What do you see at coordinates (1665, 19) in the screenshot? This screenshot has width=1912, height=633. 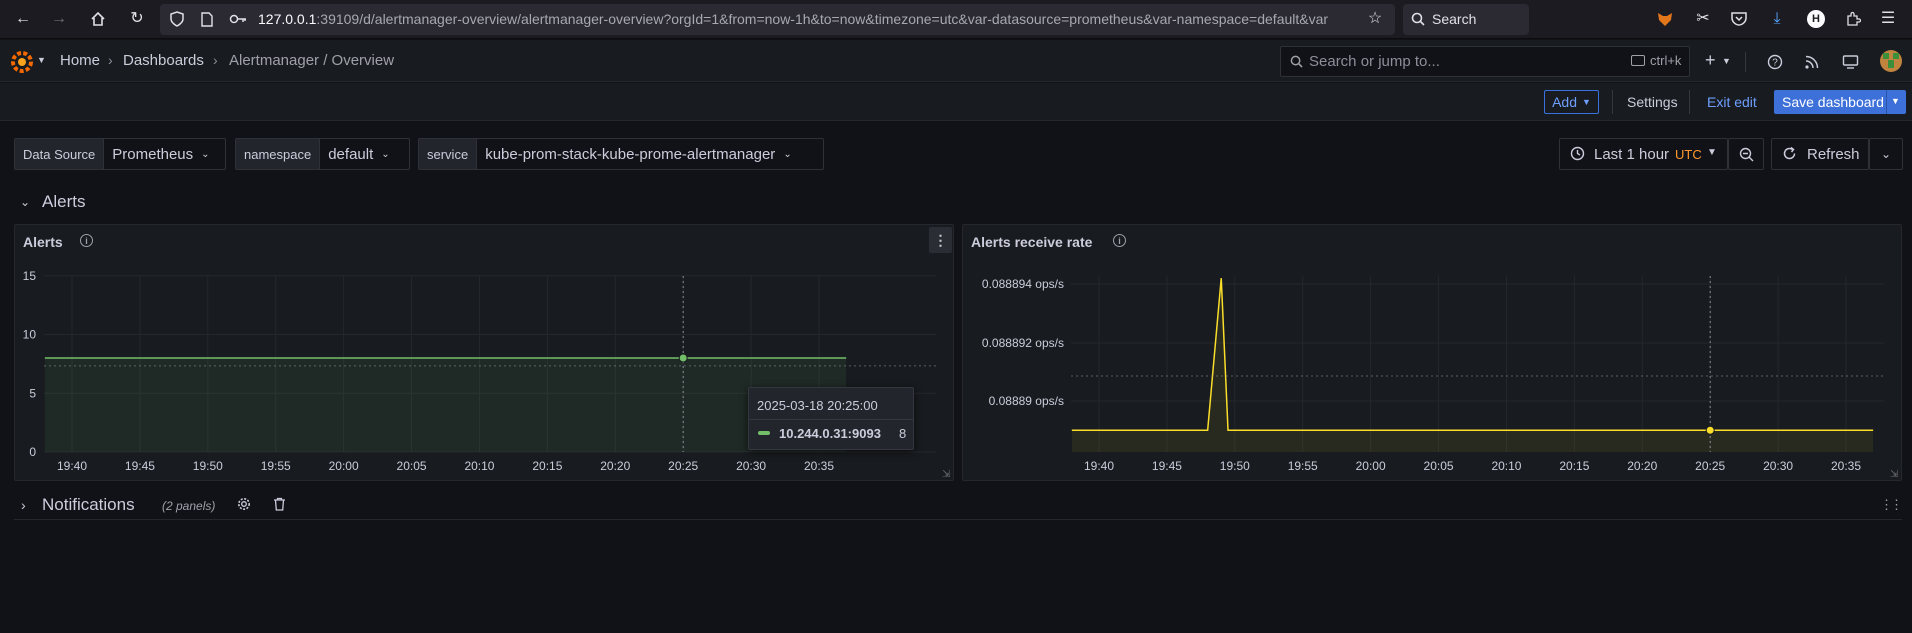 I see `extension-fox-icon` at bounding box center [1665, 19].